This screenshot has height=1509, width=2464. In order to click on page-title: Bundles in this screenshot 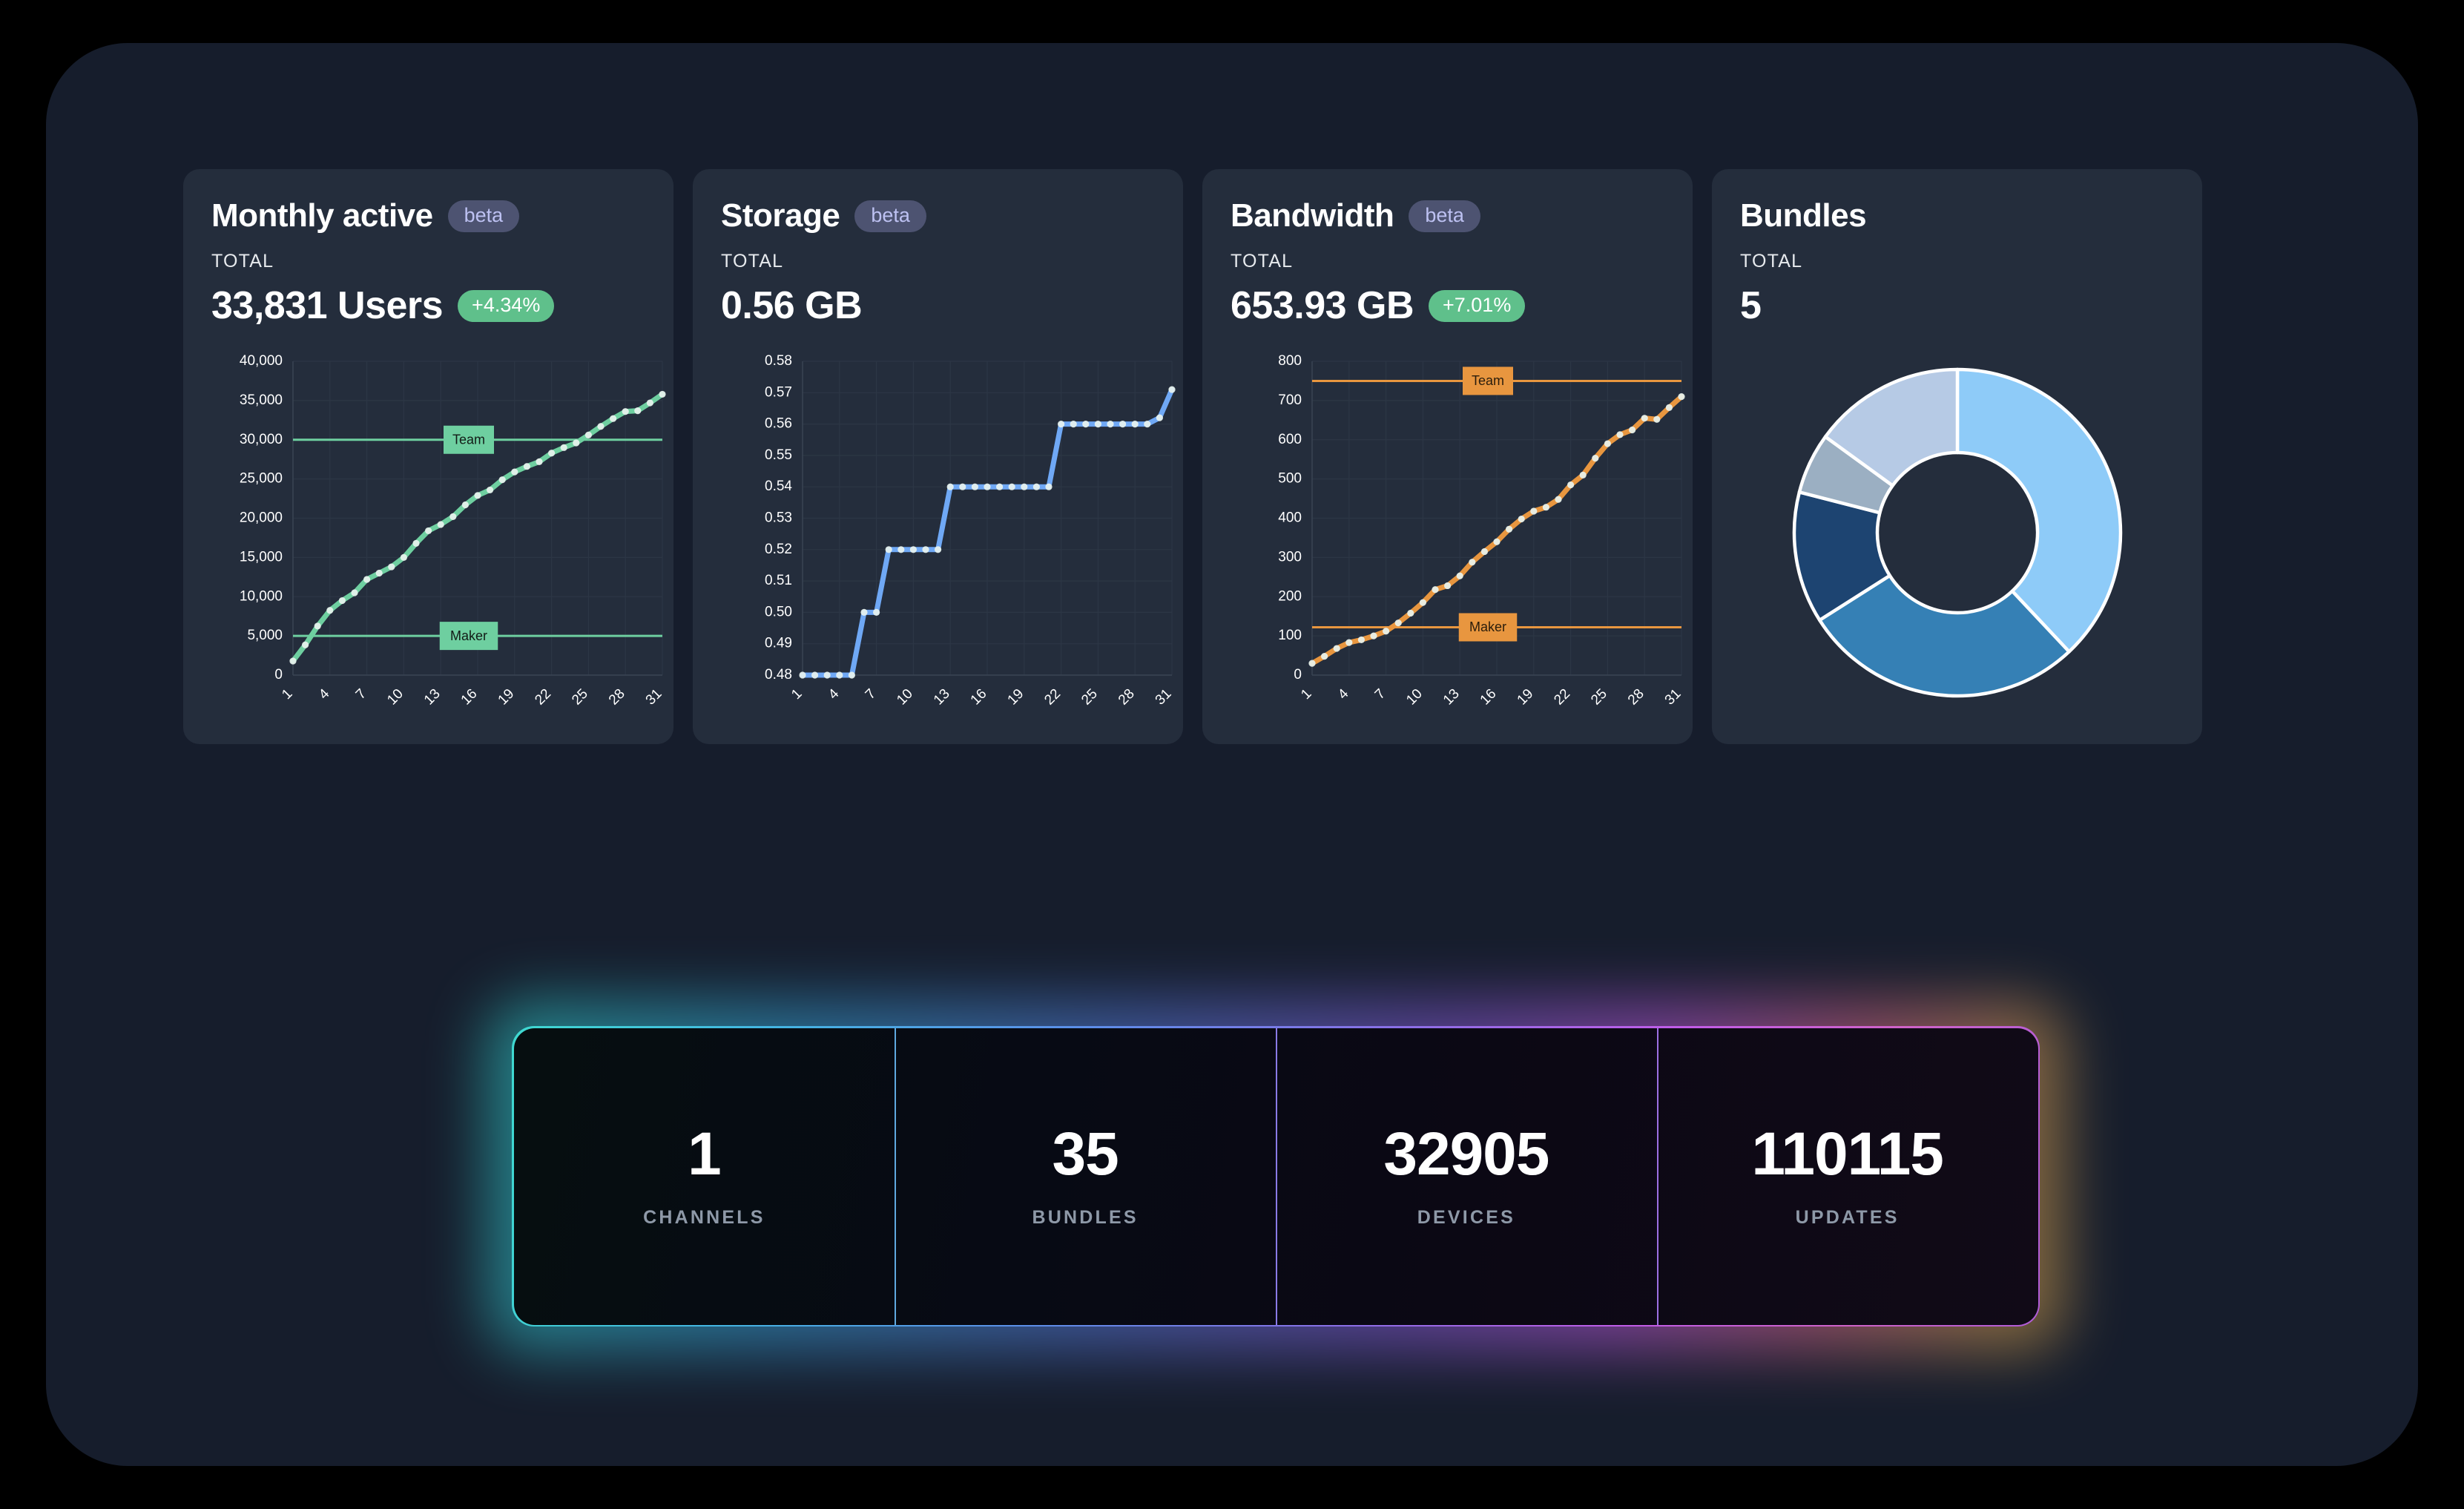, I will do `click(1804, 215)`.